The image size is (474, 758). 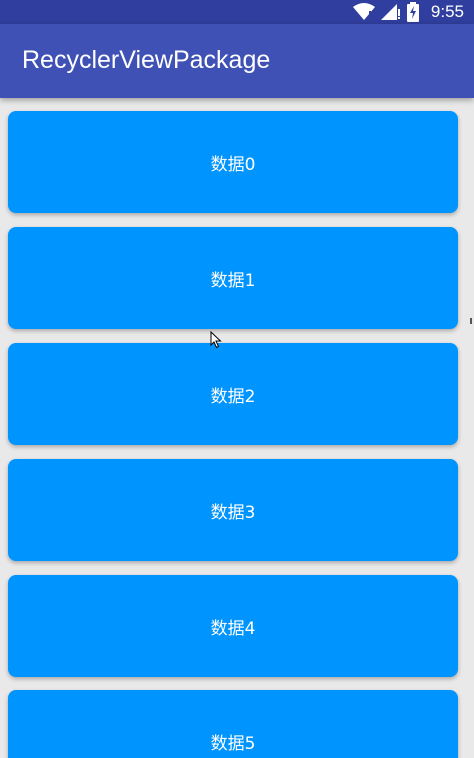 What do you see at coordinates (447, 11) in the screenshot?
I see `status-clock: 9:55` at bounding box center [447, 11].